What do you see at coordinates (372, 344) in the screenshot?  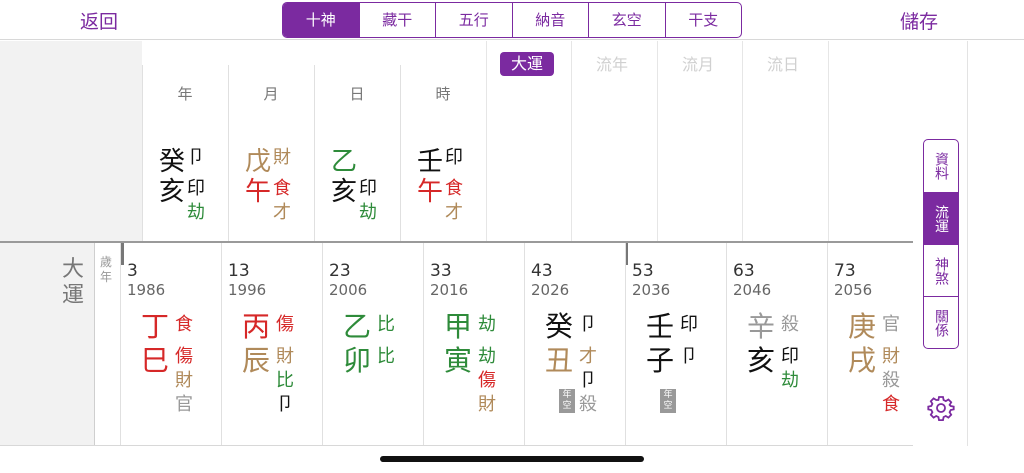 I see `decade-column: 23 2006 乙 比 卯 比` at bounding box center [372, 344].